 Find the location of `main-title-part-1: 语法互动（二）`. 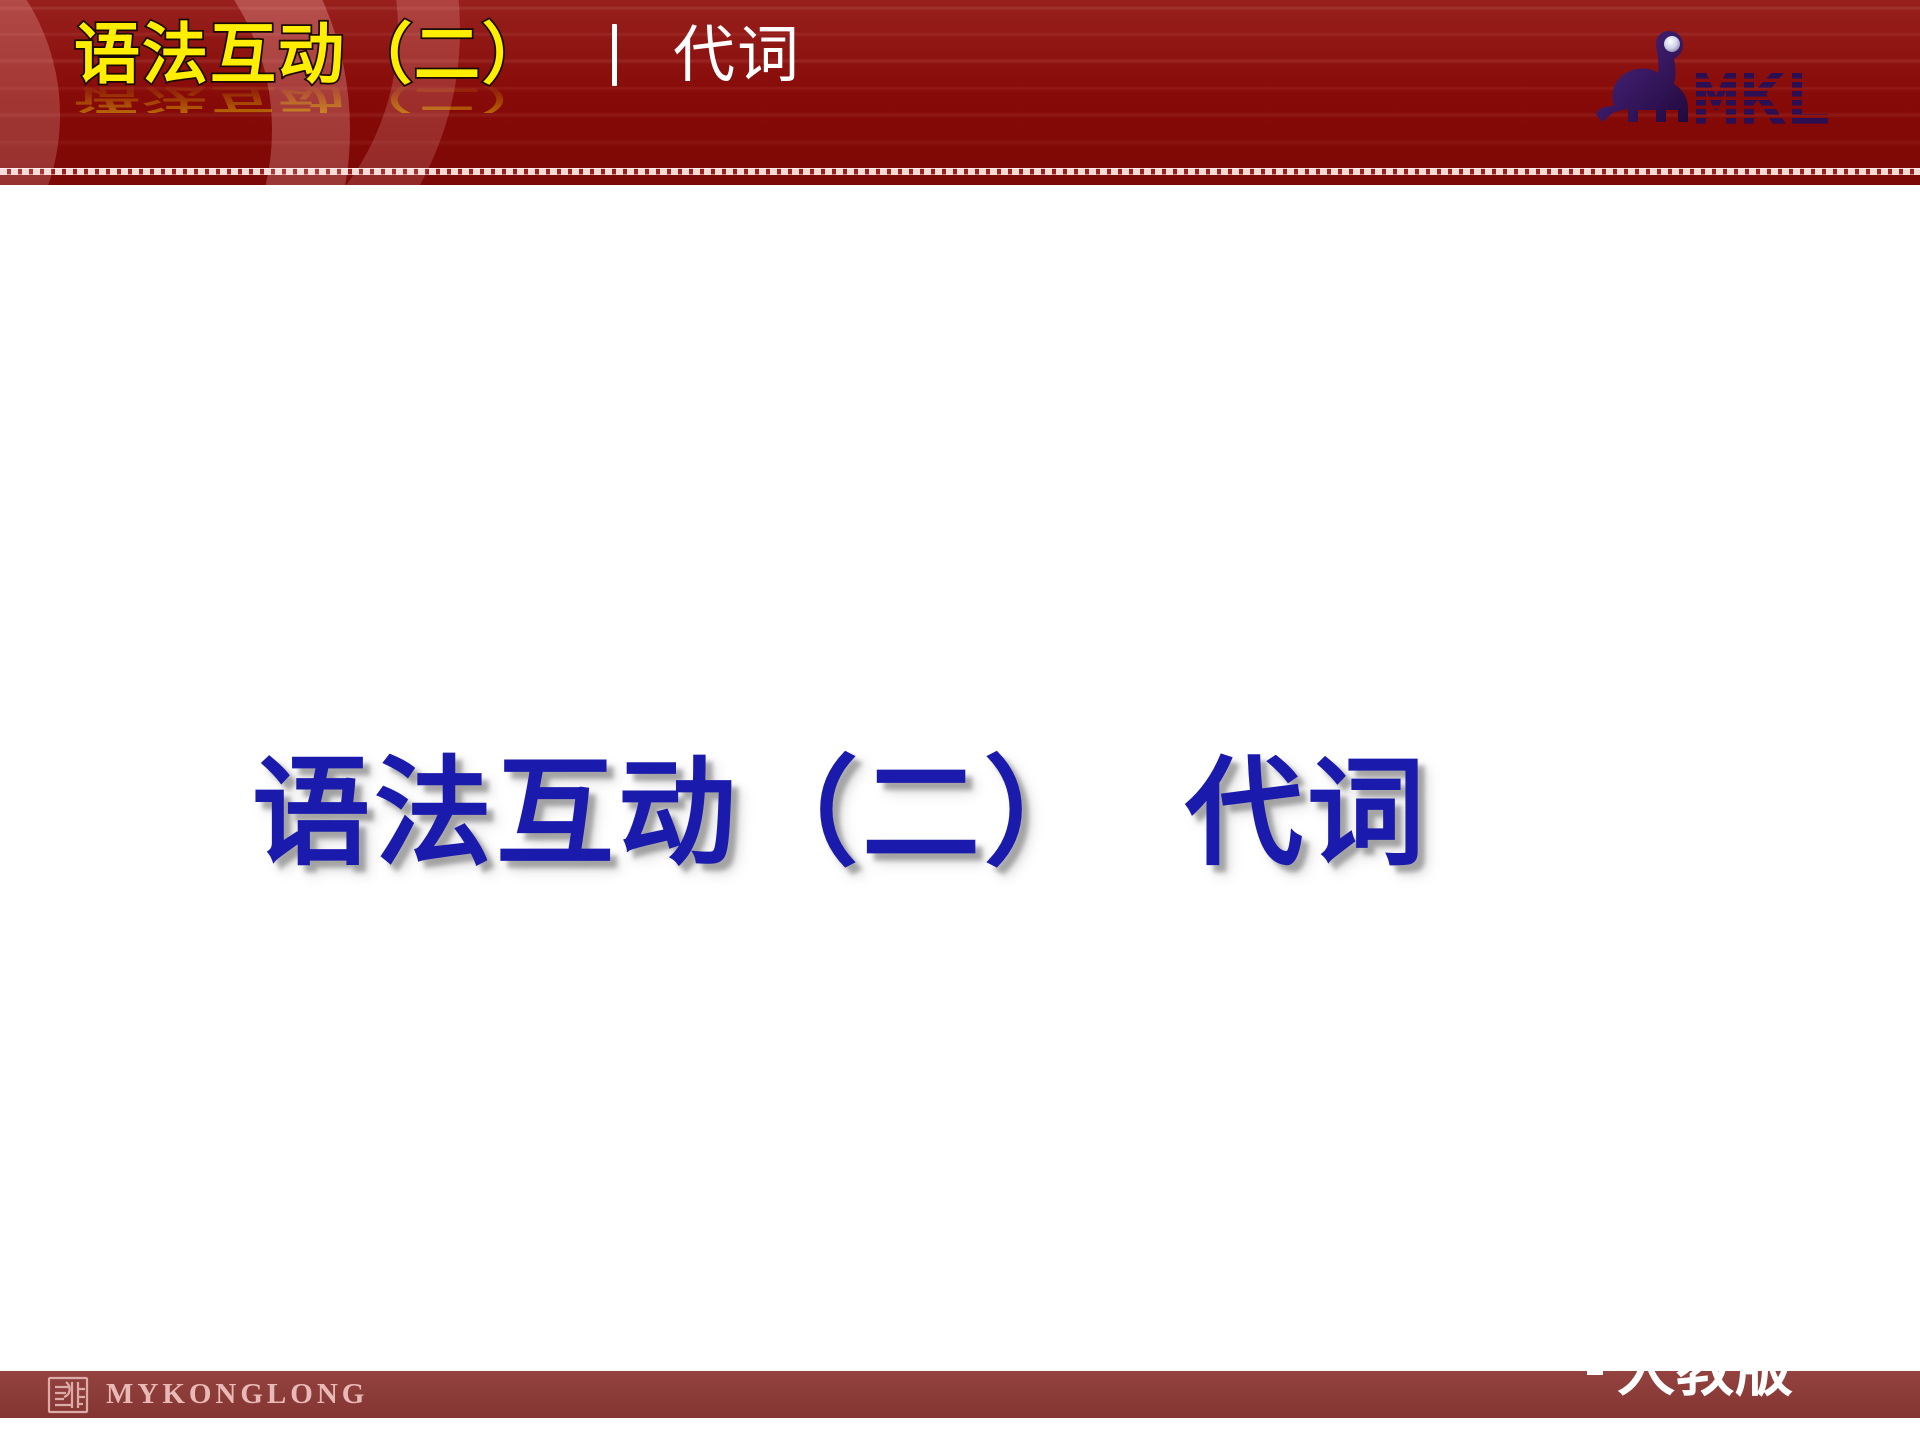

main-title-part-1: 语法互动（二） is located at coordinates (679, 813).